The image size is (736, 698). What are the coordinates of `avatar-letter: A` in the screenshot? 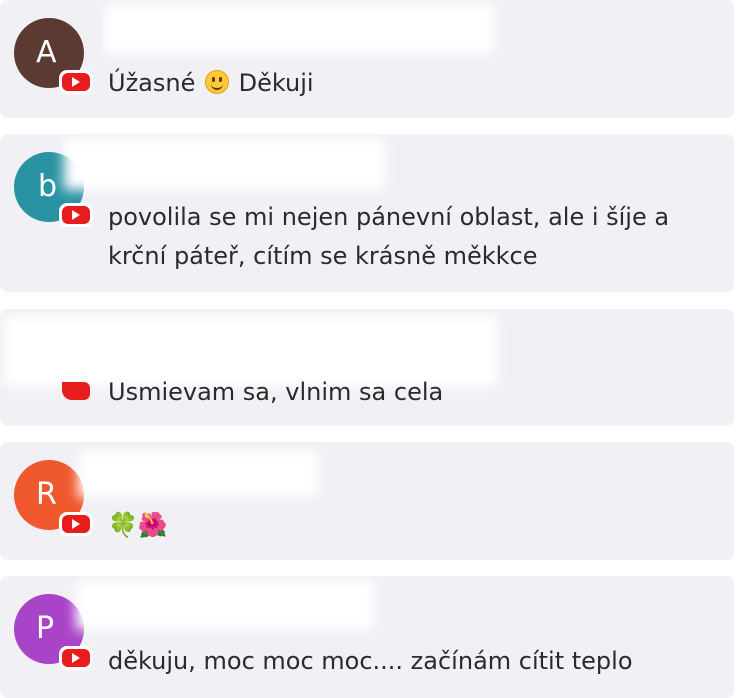 It's located at (46, 52).